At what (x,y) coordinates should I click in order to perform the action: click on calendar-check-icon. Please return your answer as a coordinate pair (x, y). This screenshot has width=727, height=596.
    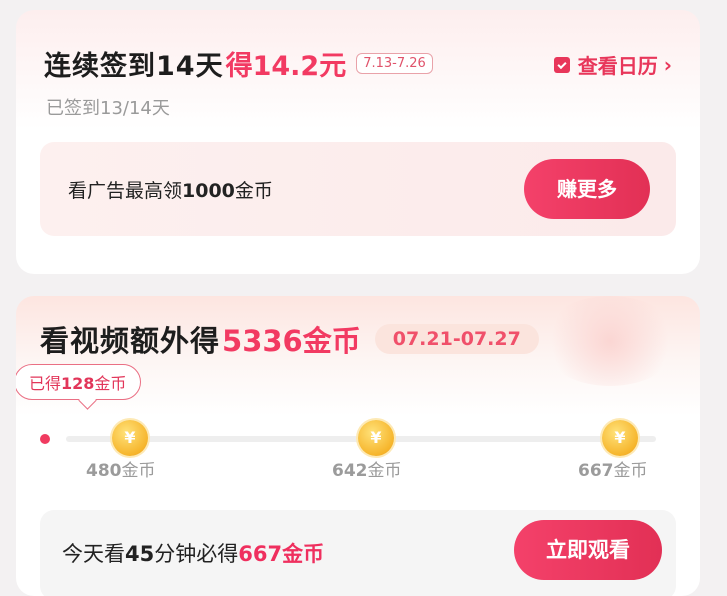
    Looking at the image, I should click on (561, 64).